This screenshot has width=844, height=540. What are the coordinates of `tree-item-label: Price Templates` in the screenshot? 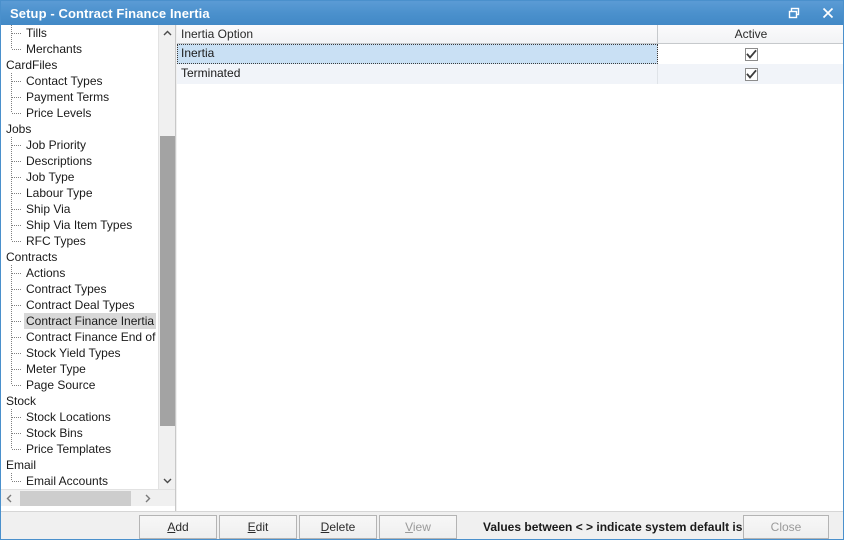 It's located at (69, 449).